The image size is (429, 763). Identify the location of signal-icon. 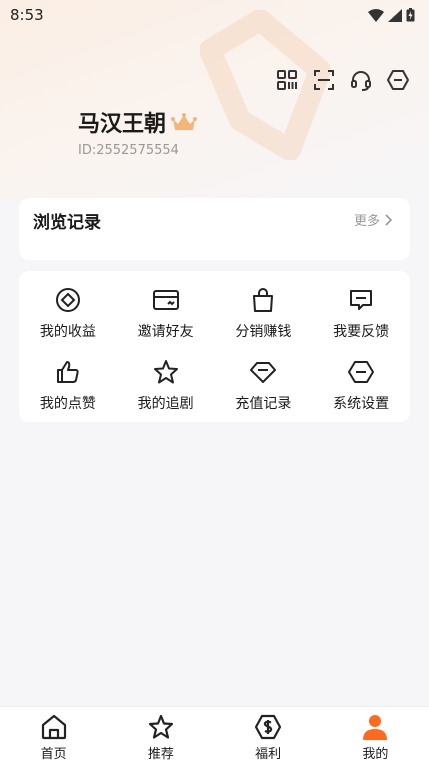
(395, 15).